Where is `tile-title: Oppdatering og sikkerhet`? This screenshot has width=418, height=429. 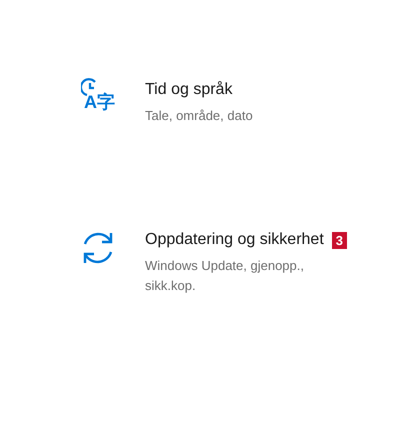 tile-title: Oppdatering og sikkerhet is located at coordinates (234, 240).